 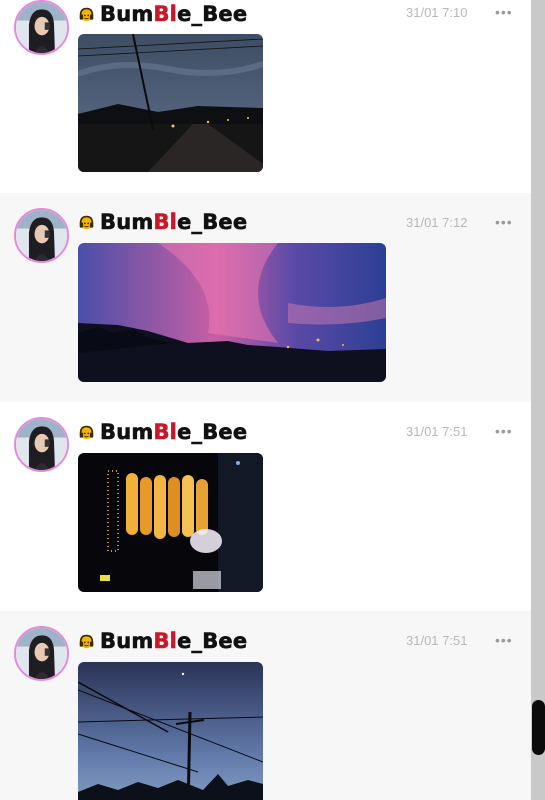 What do you see at coordinates (437, 222) in the screenshot?
I see `post-timestamp: 31/01 7:12` at bounding box center [437, 222].